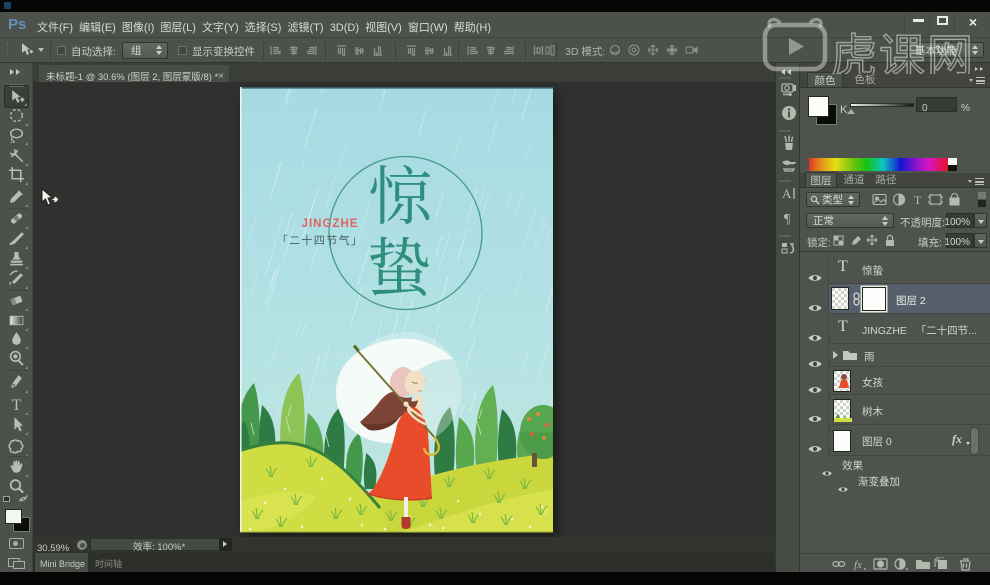 This screenshot has height=585, width=990. I want to click on svg-text: 虎课网, so click(903, 47).